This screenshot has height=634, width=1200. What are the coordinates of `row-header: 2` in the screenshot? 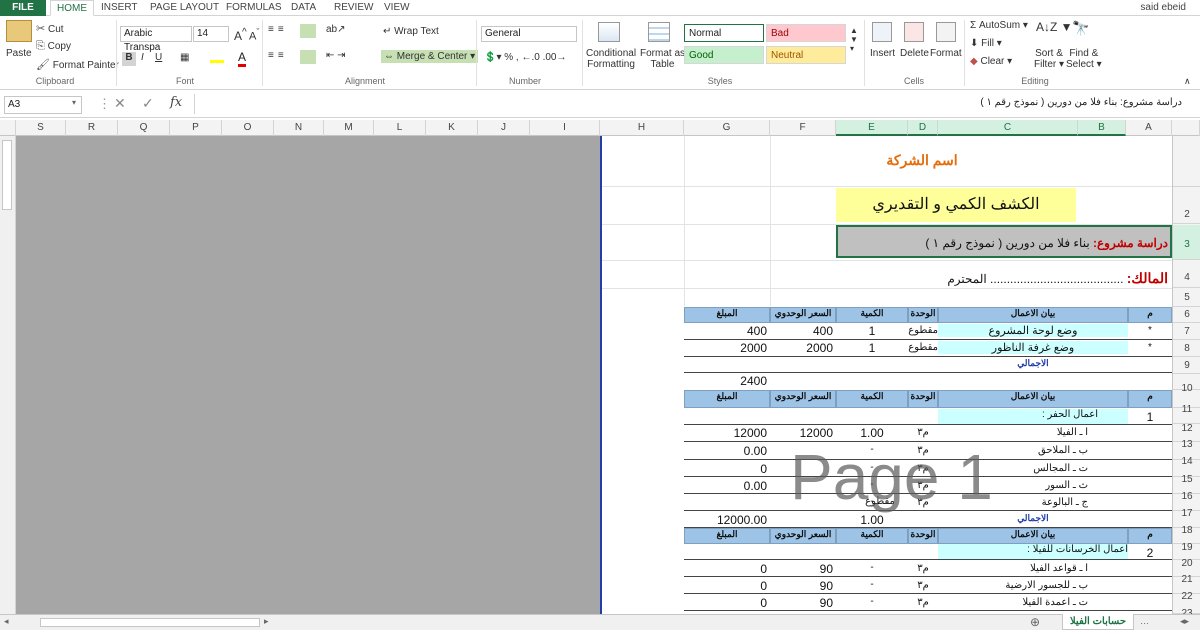 It's located at (1186, 205).